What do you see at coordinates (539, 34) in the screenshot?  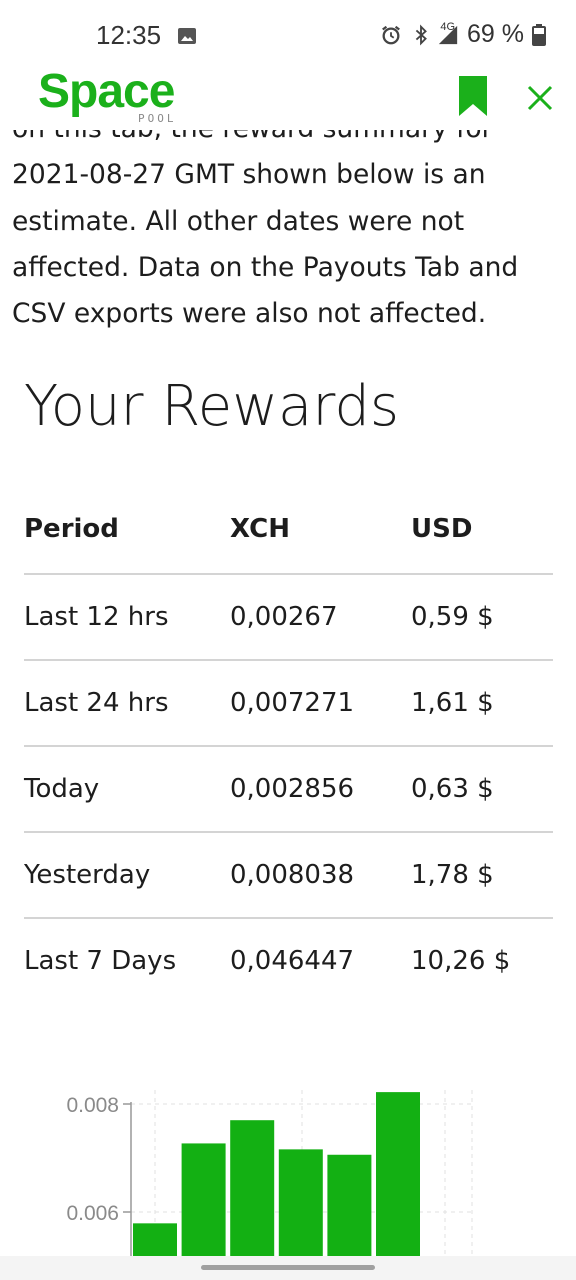 I see `battery-icon` at bounding box center [539, 34].